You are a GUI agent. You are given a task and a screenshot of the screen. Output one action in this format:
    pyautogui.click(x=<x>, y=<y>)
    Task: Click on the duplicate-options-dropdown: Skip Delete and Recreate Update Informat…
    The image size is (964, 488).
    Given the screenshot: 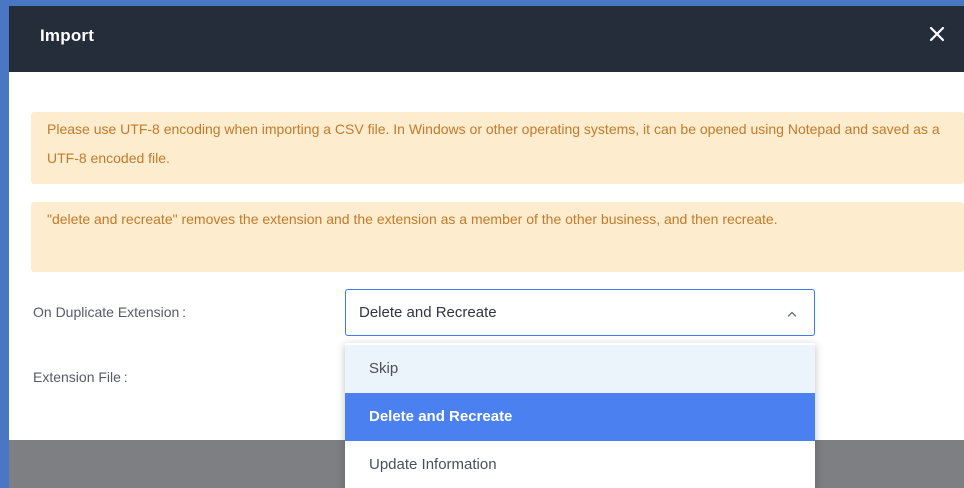 What is the action you would take?
    pyautogui.click(x=580, y=415)
    